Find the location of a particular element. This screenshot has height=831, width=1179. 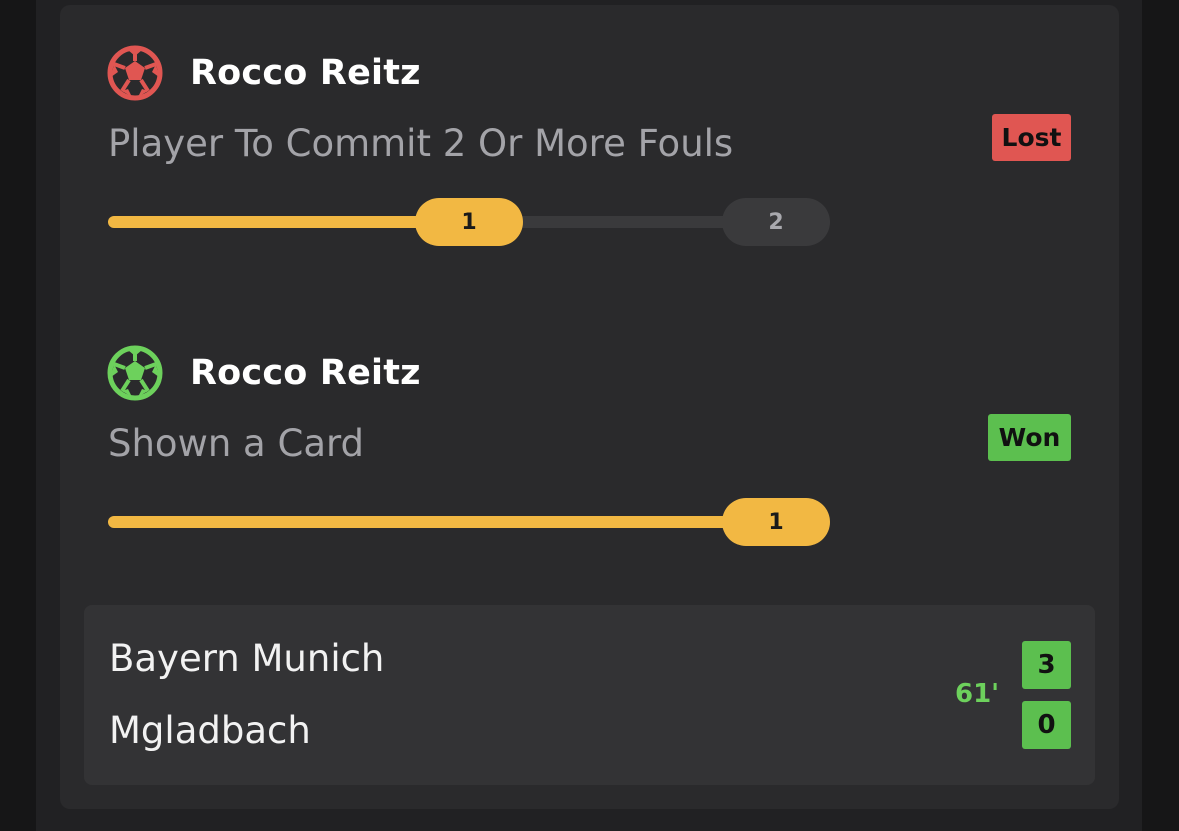

progress-track: 1 2 is located at coordinates (469, 222).